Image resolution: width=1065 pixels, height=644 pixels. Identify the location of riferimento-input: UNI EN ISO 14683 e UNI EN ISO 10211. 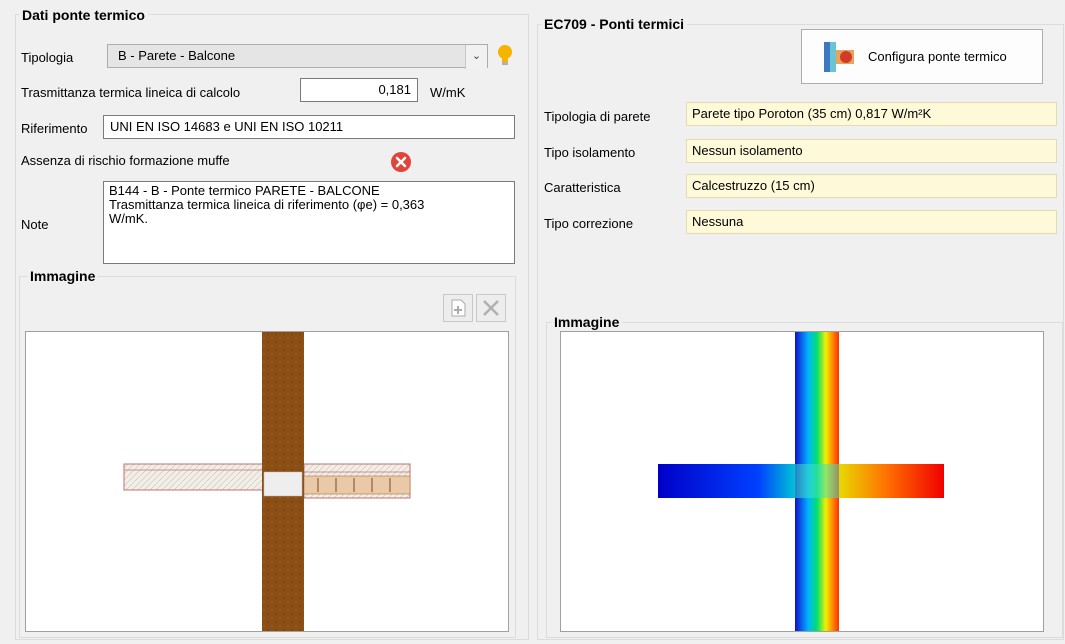
(309, 127).